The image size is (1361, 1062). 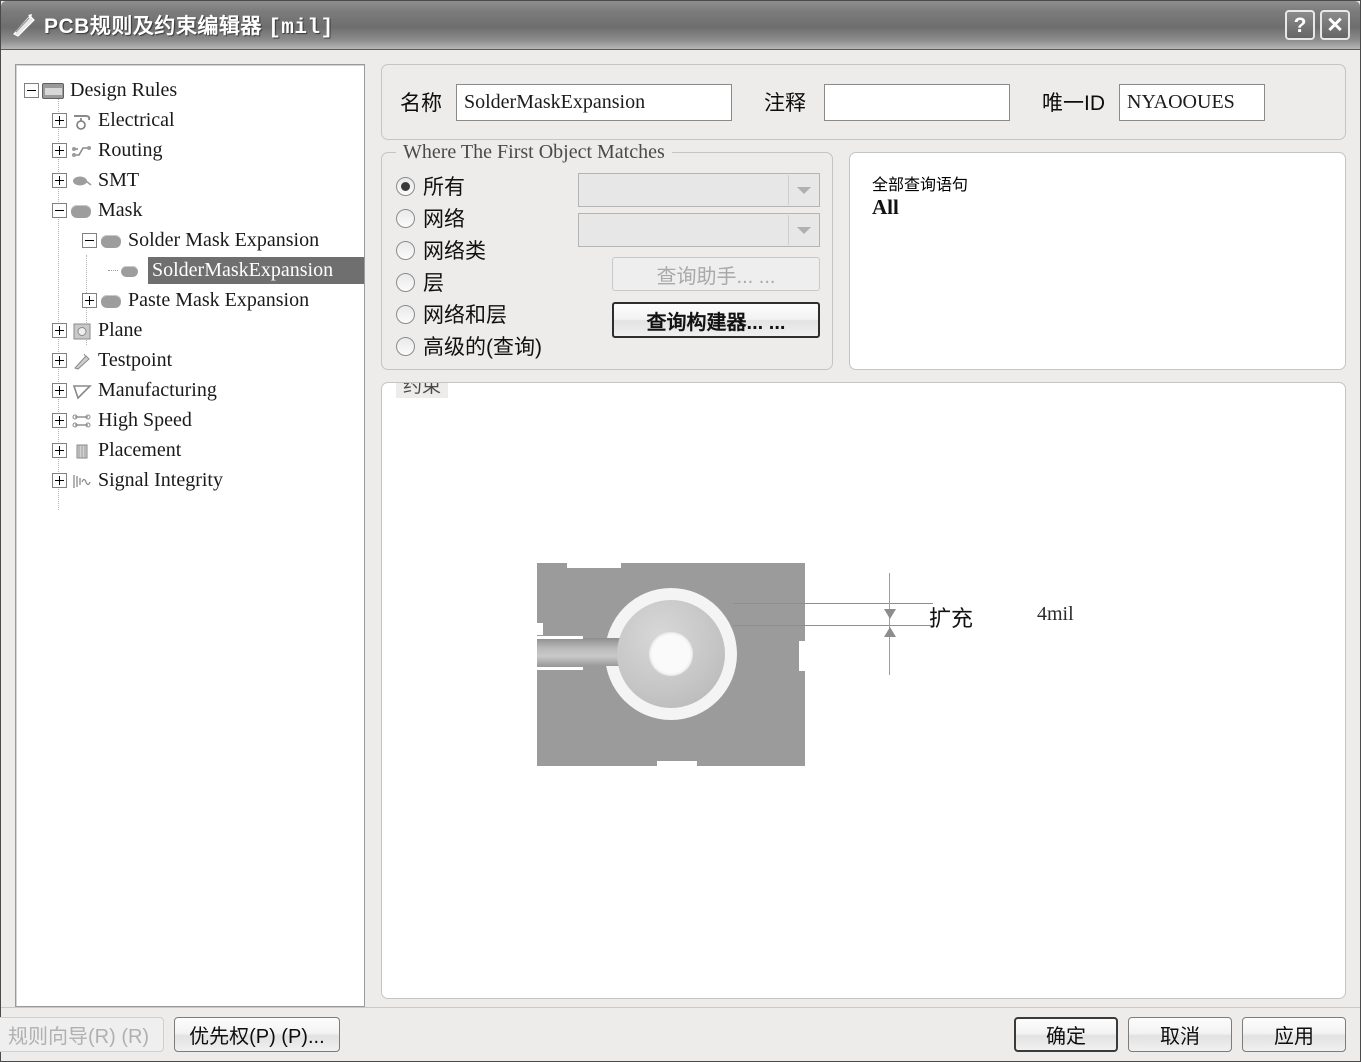 What do you see at coordinates (1055, 614) in the screenshot?
I see `expansion-value: 4mil` at bounding box center [1055, 614].